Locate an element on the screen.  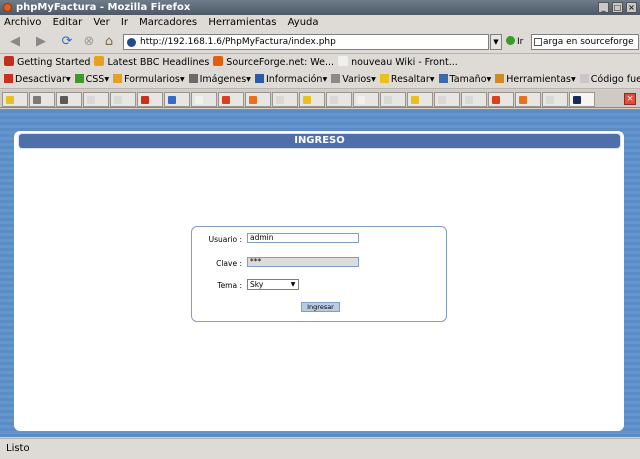
menu-herramientas: Herramientas is located at coordinates (242, 22).